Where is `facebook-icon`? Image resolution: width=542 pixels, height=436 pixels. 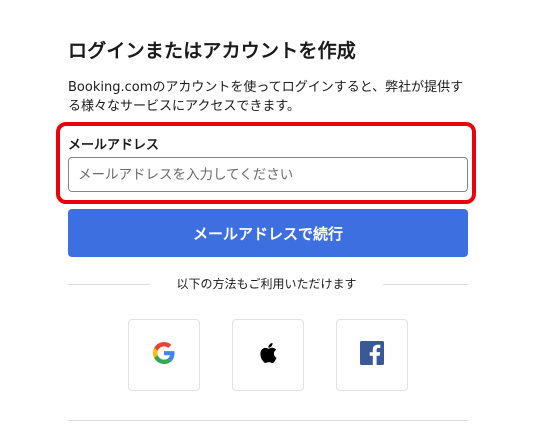 facebook-icon is located at coordinates (372, 355).